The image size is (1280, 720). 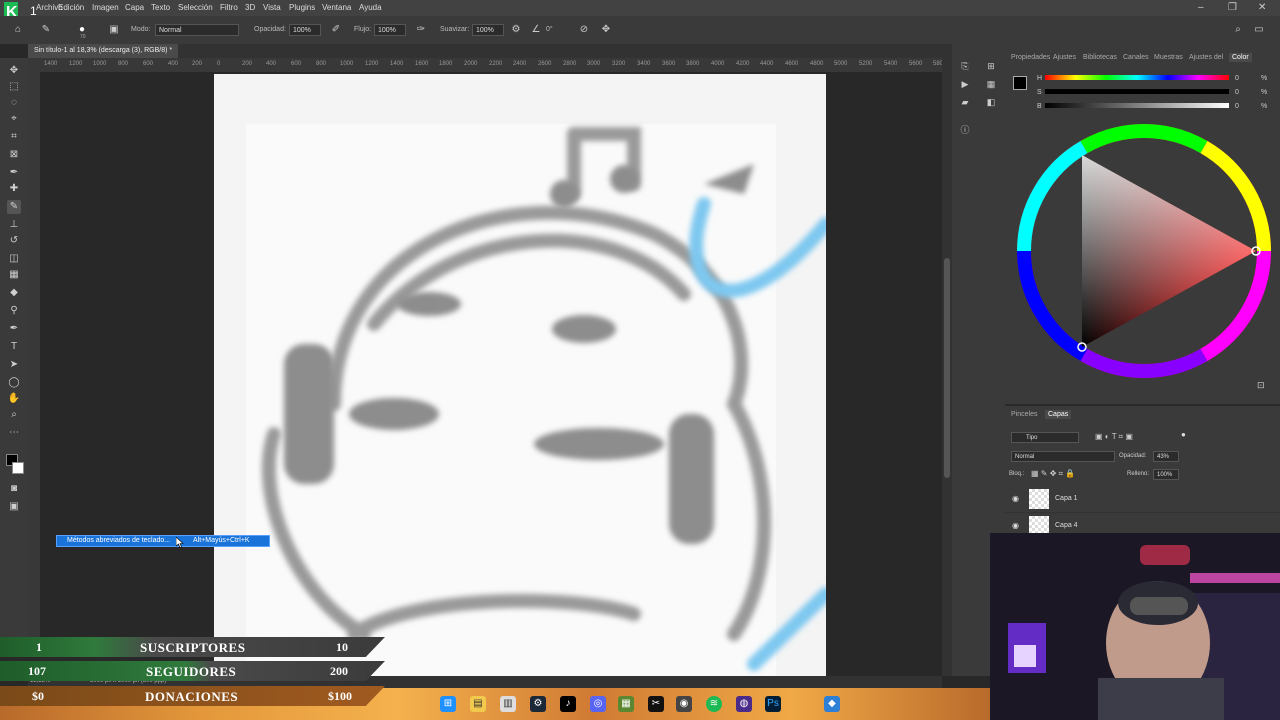 What do you see at coordinates (14, 137) in the screenshot?
I see `crop-tool-icon: ⌗` at bounding box center [14, 137].